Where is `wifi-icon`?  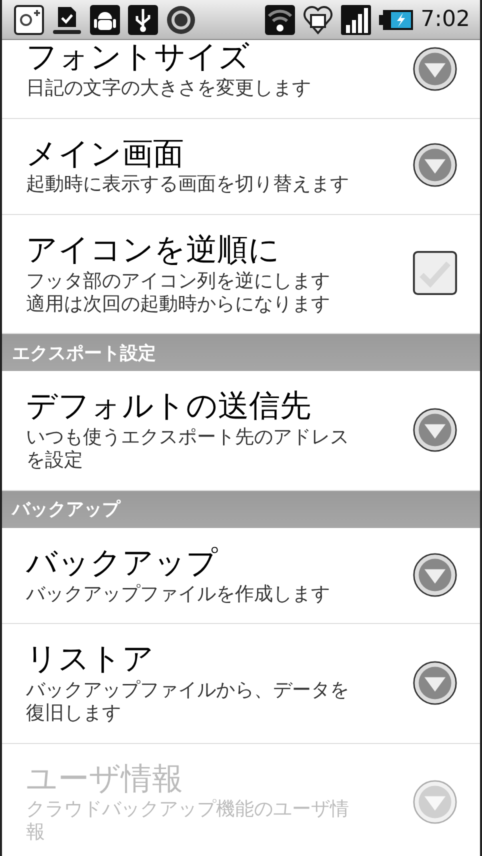 wifi-icon is located at coordinates (279, 19).